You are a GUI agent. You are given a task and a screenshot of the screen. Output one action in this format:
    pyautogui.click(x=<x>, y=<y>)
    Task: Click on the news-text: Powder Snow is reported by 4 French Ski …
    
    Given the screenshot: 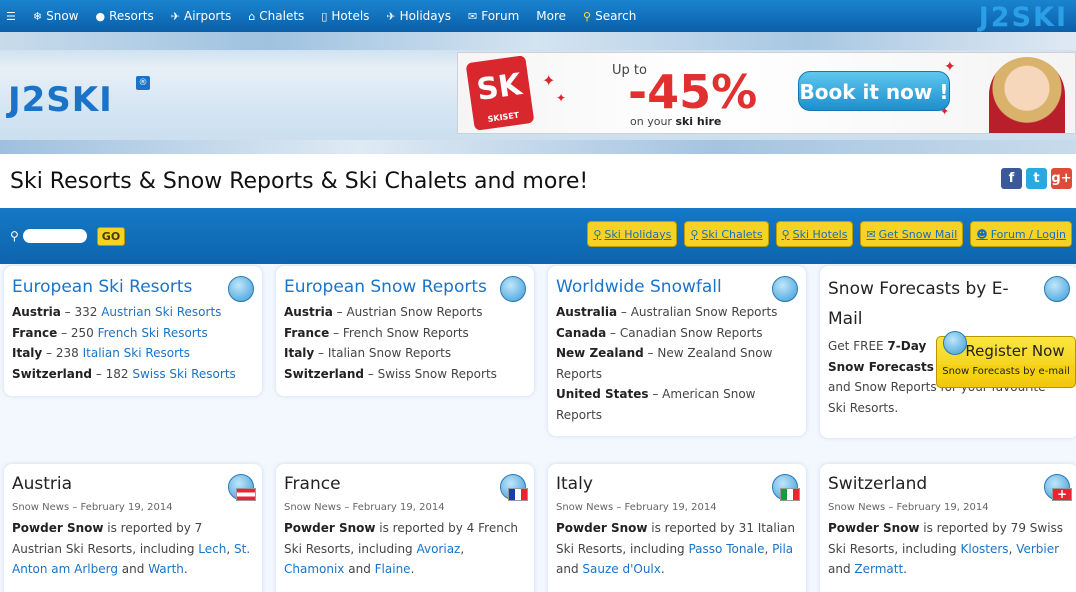 What is the action you would take?
    pyautogui.click(x=401, y=548)
    